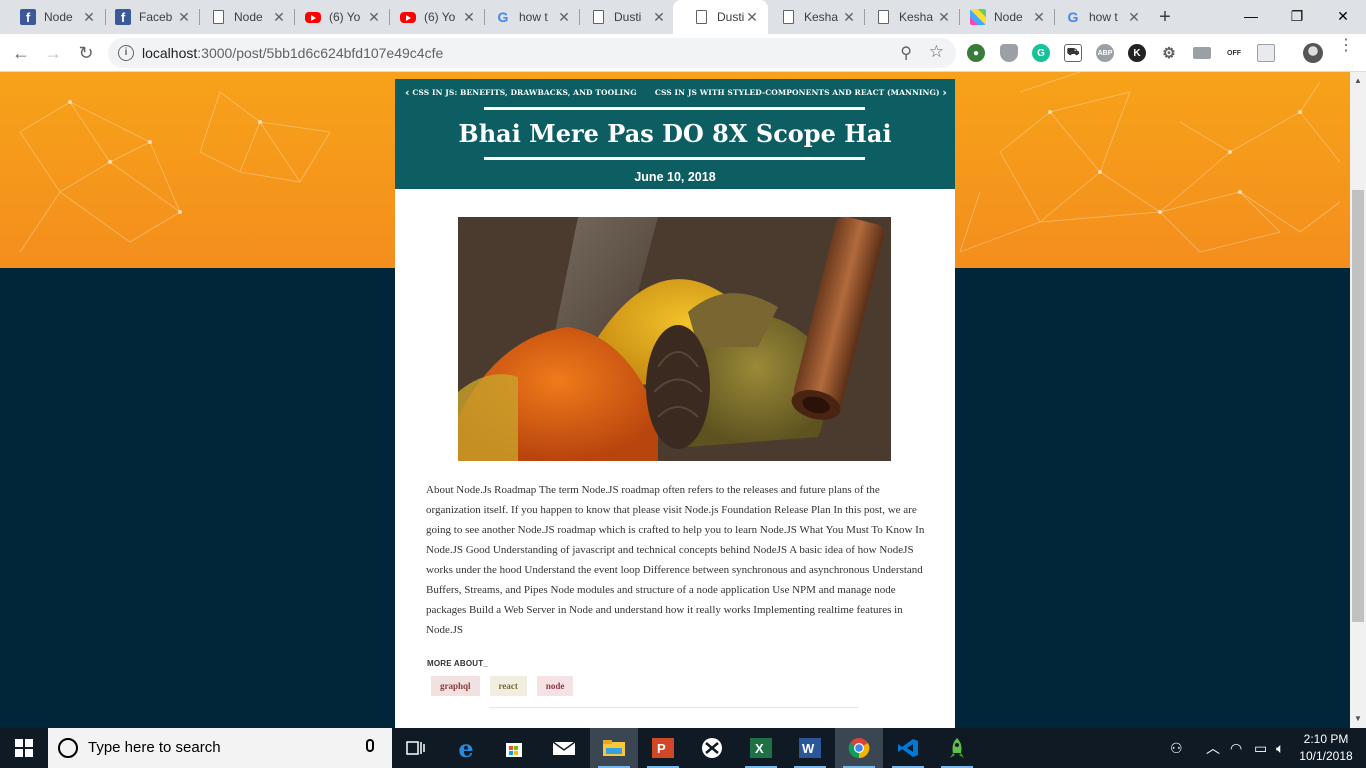 The height and width of the screenshot is (768, 1366). Describe the element at coordinates (154, 747) in the screenshot. I see `search-placeholder: Type here to search` at that location.